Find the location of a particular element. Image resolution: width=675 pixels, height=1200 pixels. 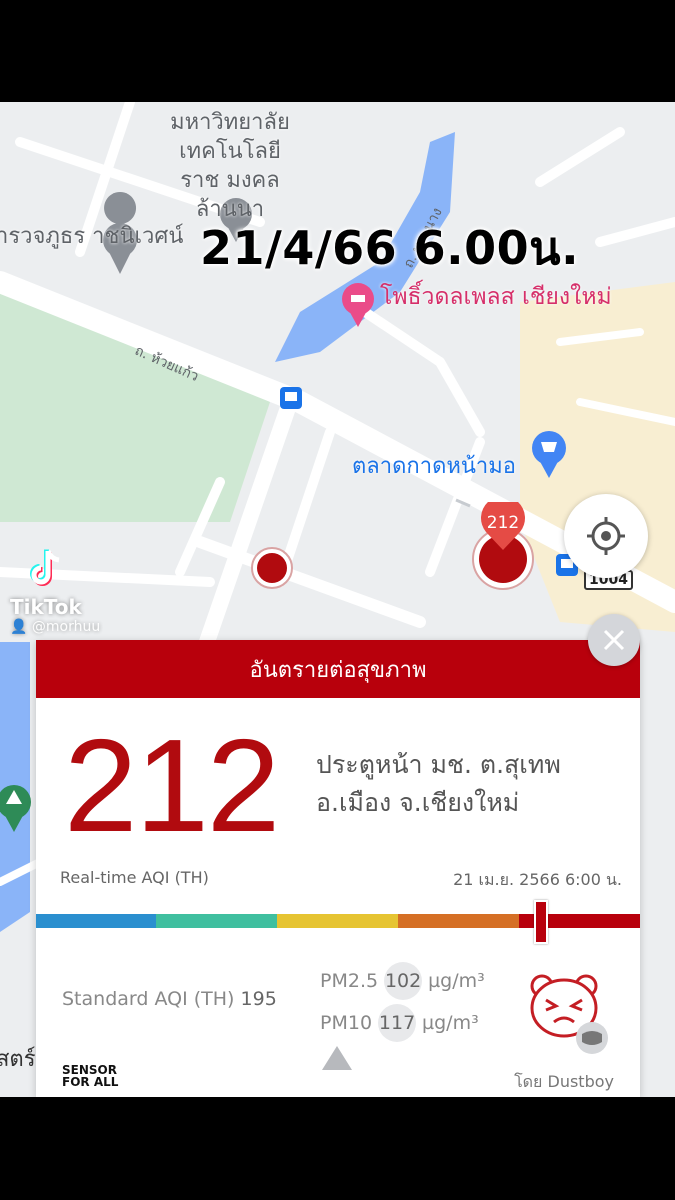

logo-line2: FOR ALL is located at coordinates (90, 1082).